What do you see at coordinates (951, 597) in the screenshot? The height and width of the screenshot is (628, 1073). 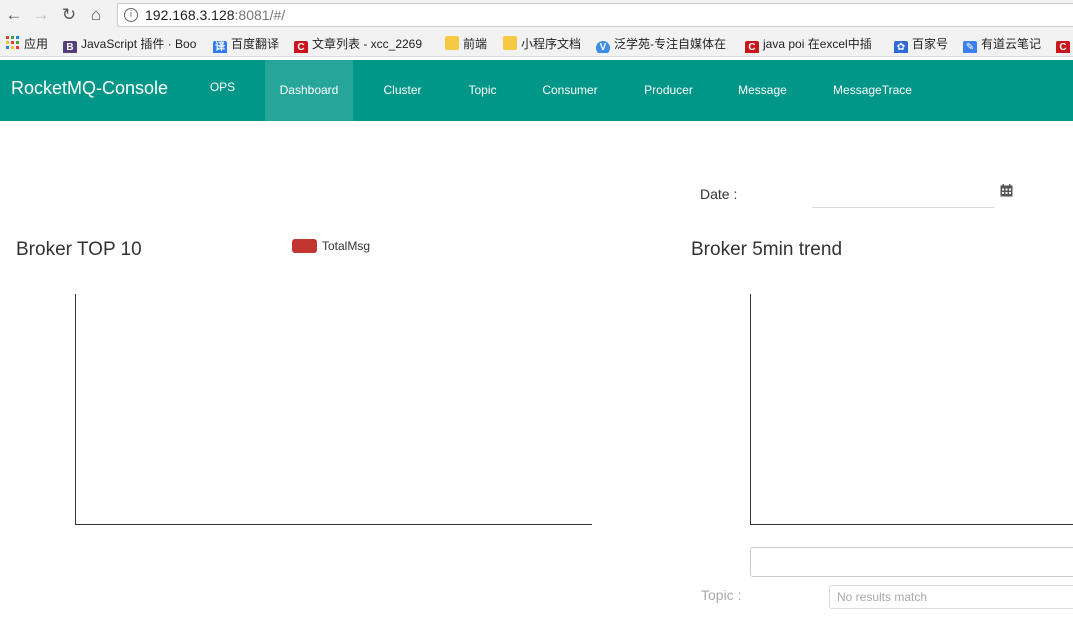 I see `topic-select: No results match` at bounding box center [951, 597].